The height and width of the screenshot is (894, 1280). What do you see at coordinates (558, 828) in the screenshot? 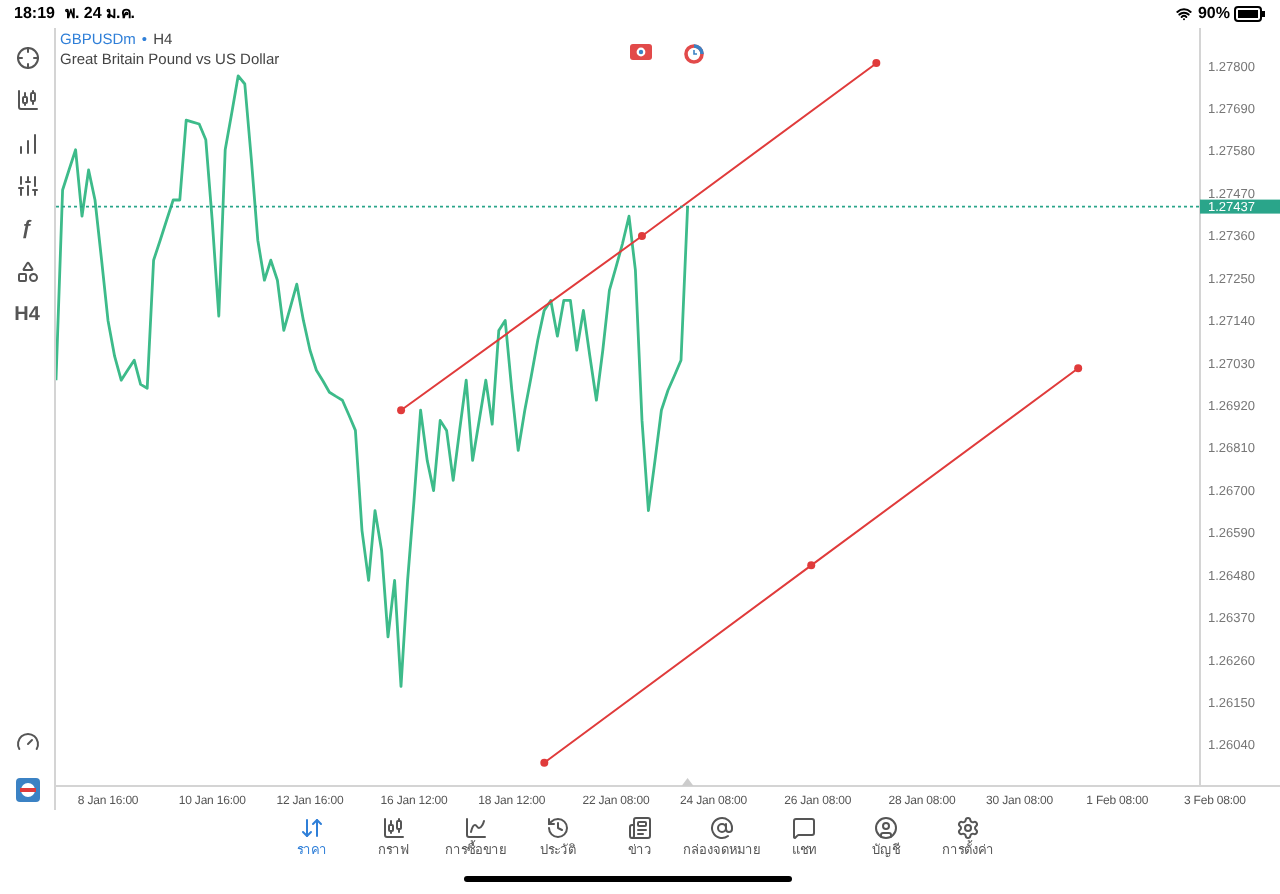
I see `history-icon` at bounding box center [558, 828].